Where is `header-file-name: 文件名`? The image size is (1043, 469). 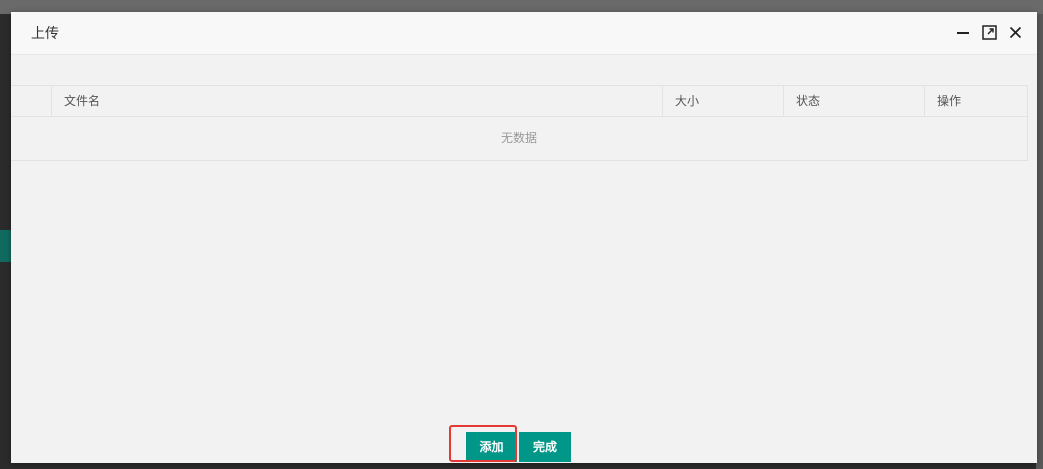
header-file-name: 文件名 is located at coordinates (357, 101).